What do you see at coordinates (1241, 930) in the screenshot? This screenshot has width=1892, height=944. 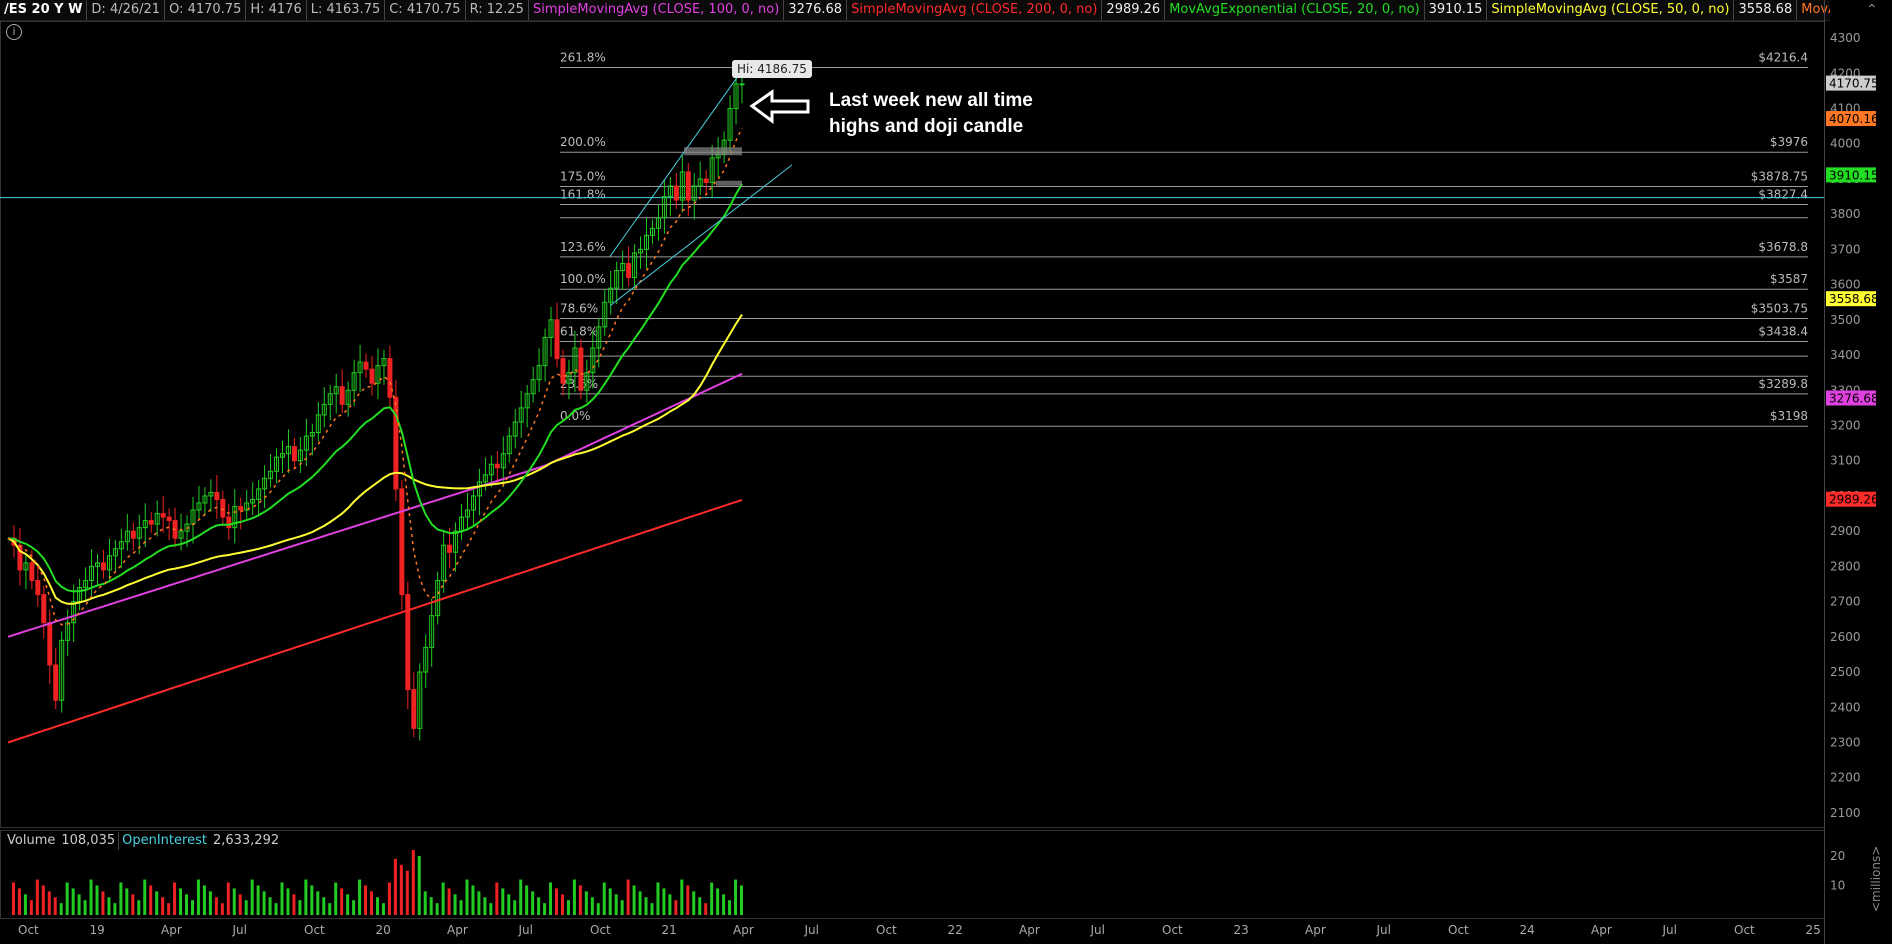 I see `x-tick-label: 23` at bounding box center [1241, 930].